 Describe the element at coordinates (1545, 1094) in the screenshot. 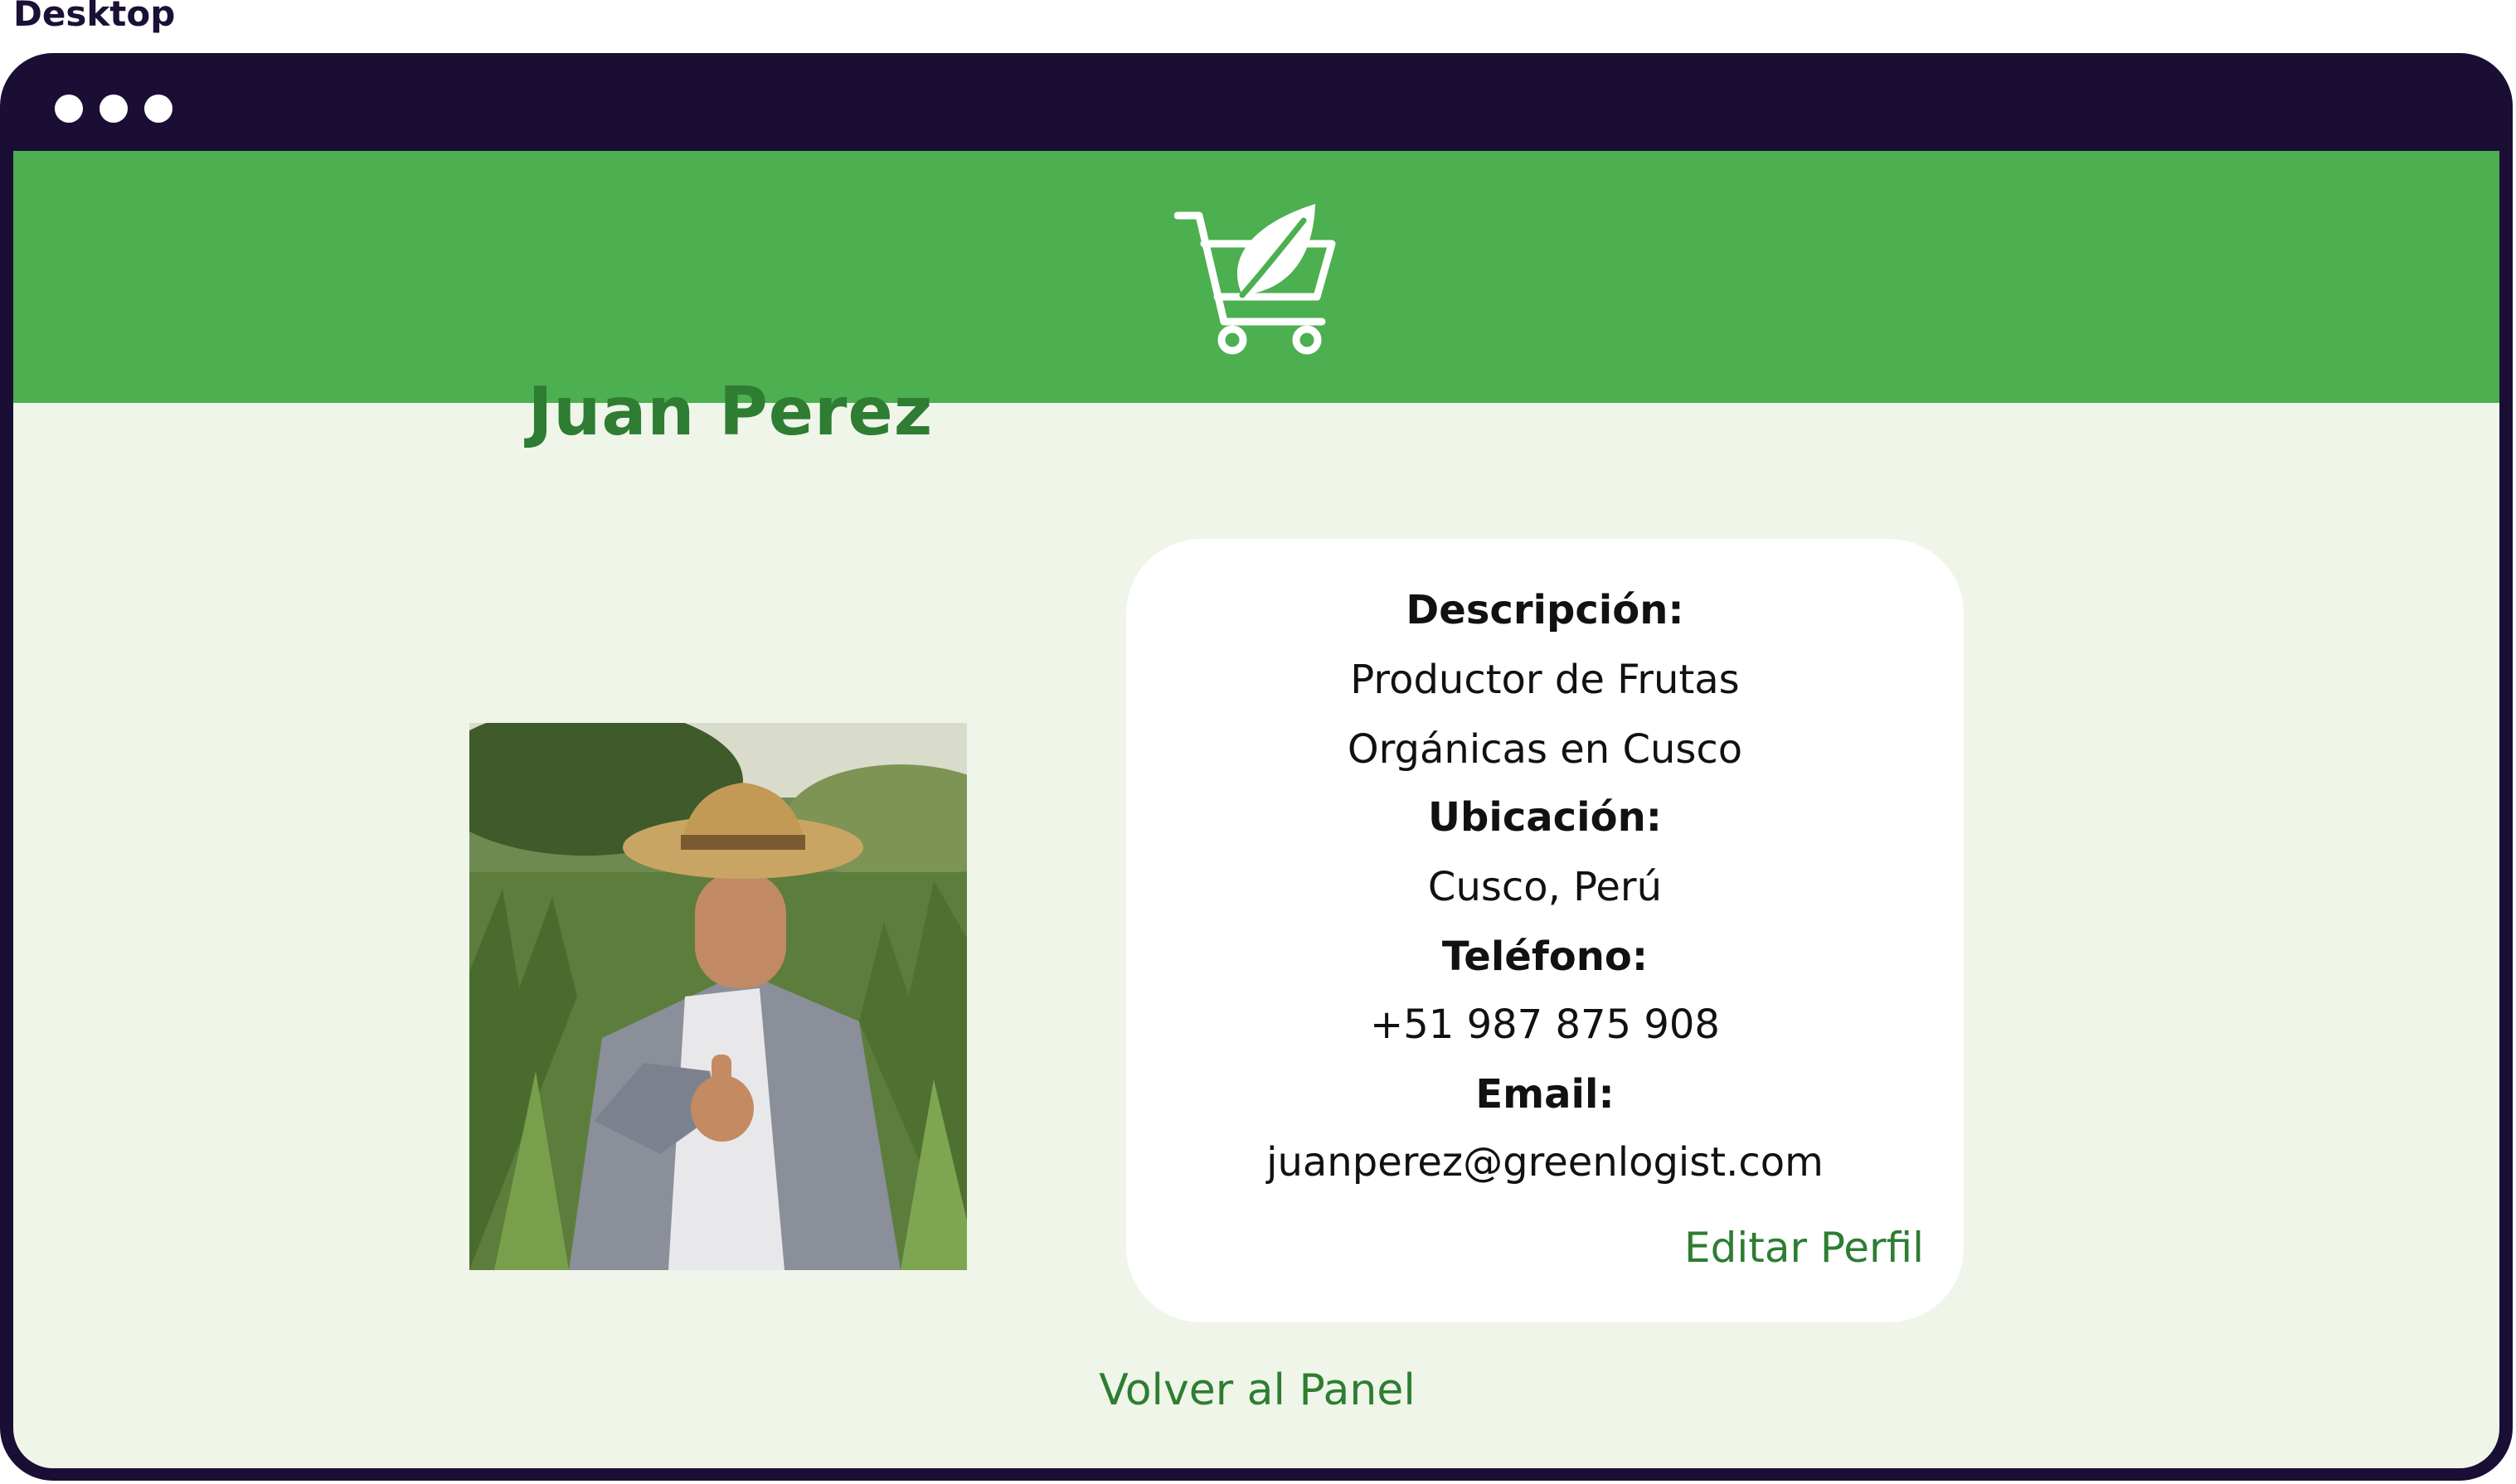

I see `email-label: Email:` at that location.